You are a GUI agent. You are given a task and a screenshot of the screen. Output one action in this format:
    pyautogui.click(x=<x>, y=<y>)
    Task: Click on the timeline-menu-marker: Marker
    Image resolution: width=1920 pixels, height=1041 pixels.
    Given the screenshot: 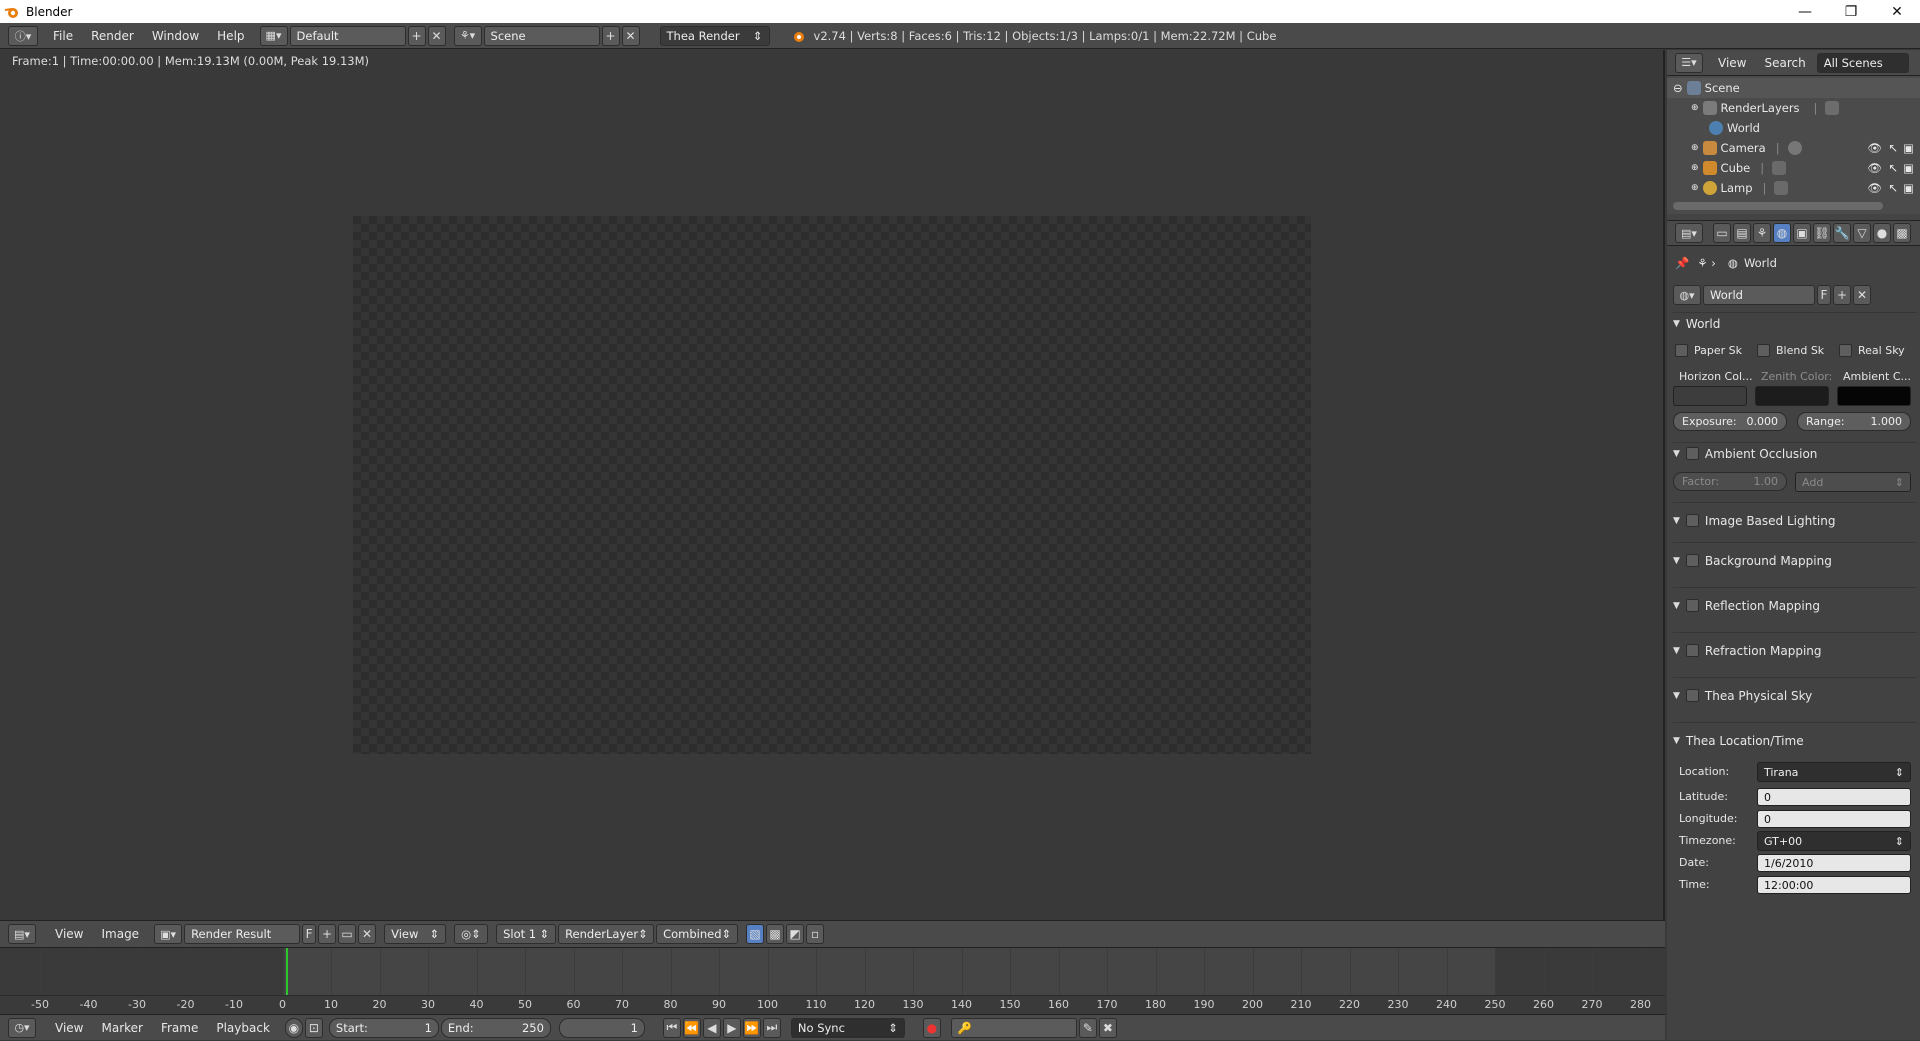 What is the action you would take?
    pyautogui.click(x=121, y=1028)
    